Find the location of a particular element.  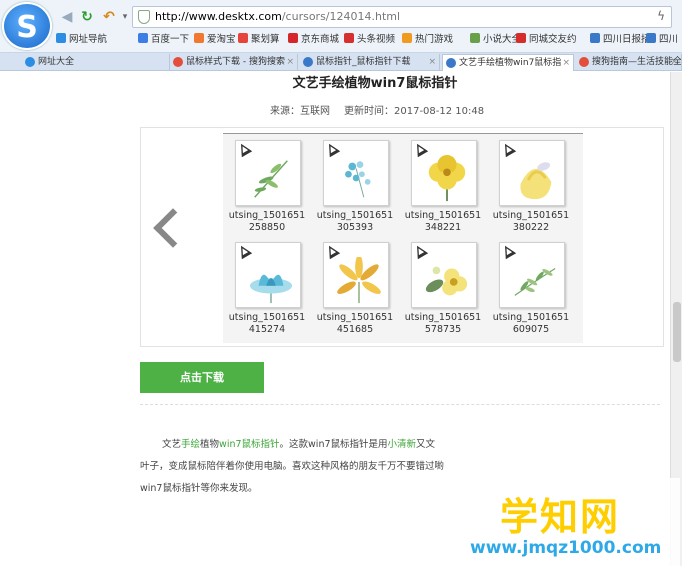

browser-logo: S is located at coordinates (27, 26).